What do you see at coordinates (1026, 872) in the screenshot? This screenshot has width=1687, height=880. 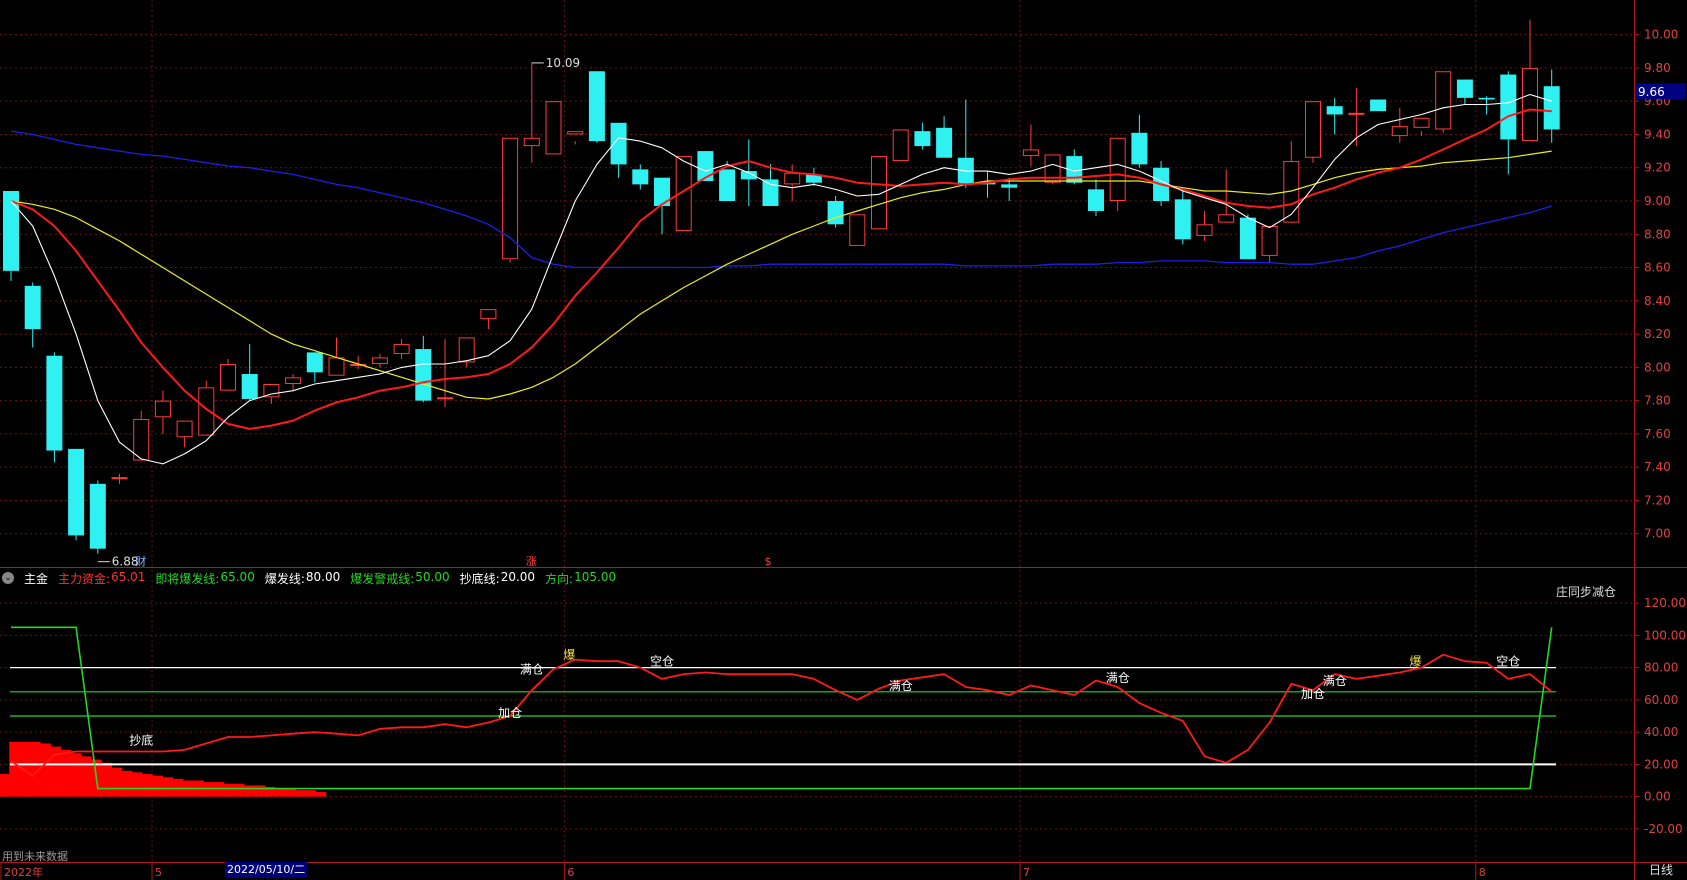 I see `x-axis-label: 7` at bounding box center [1026, 872].